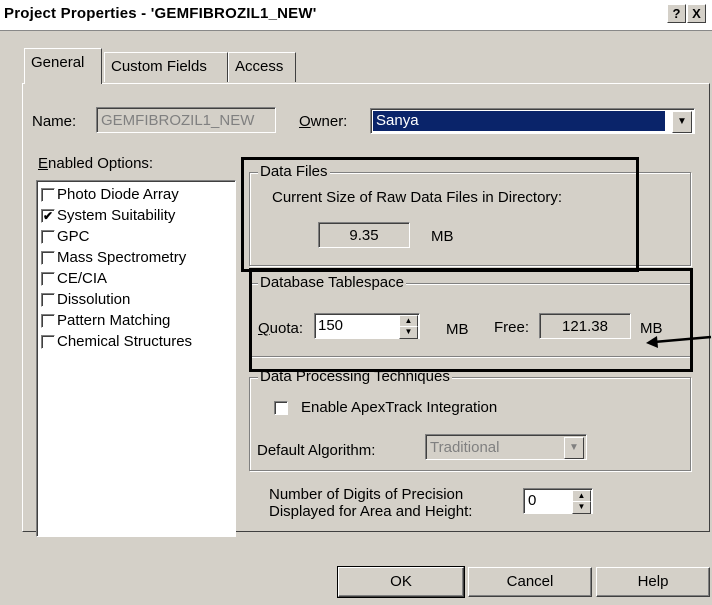 The image size is (712, 605). I want to click on apextrack-option: Enable ApexTrack Integration, so click(422, 408).